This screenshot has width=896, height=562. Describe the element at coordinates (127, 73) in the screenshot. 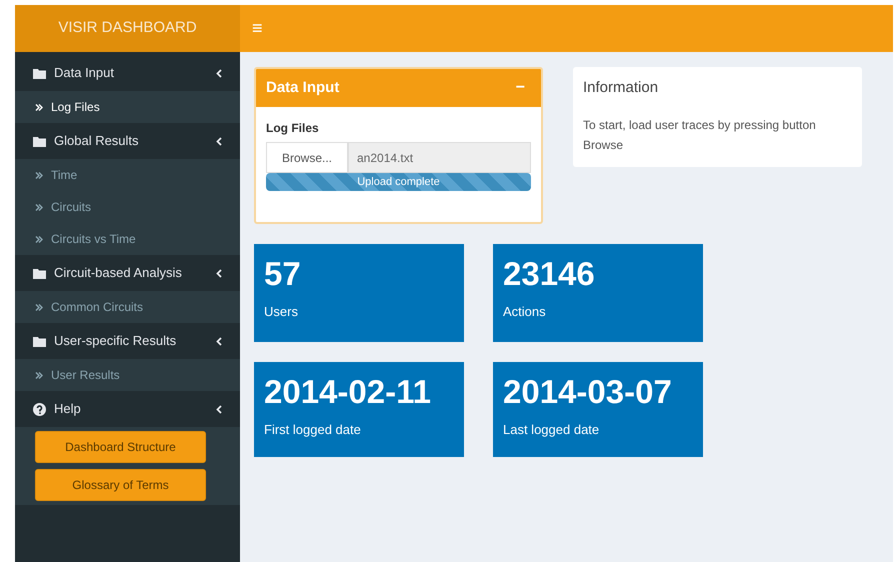

I see `sidebar-group: Data Input` at that location.